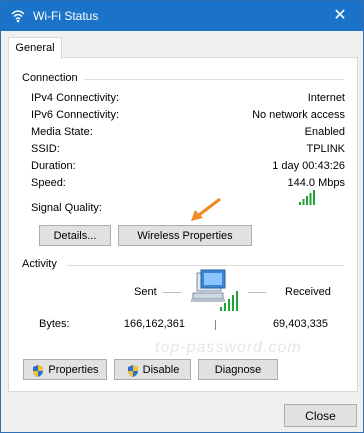  I want to click on connection-divider, so click(214, 79).